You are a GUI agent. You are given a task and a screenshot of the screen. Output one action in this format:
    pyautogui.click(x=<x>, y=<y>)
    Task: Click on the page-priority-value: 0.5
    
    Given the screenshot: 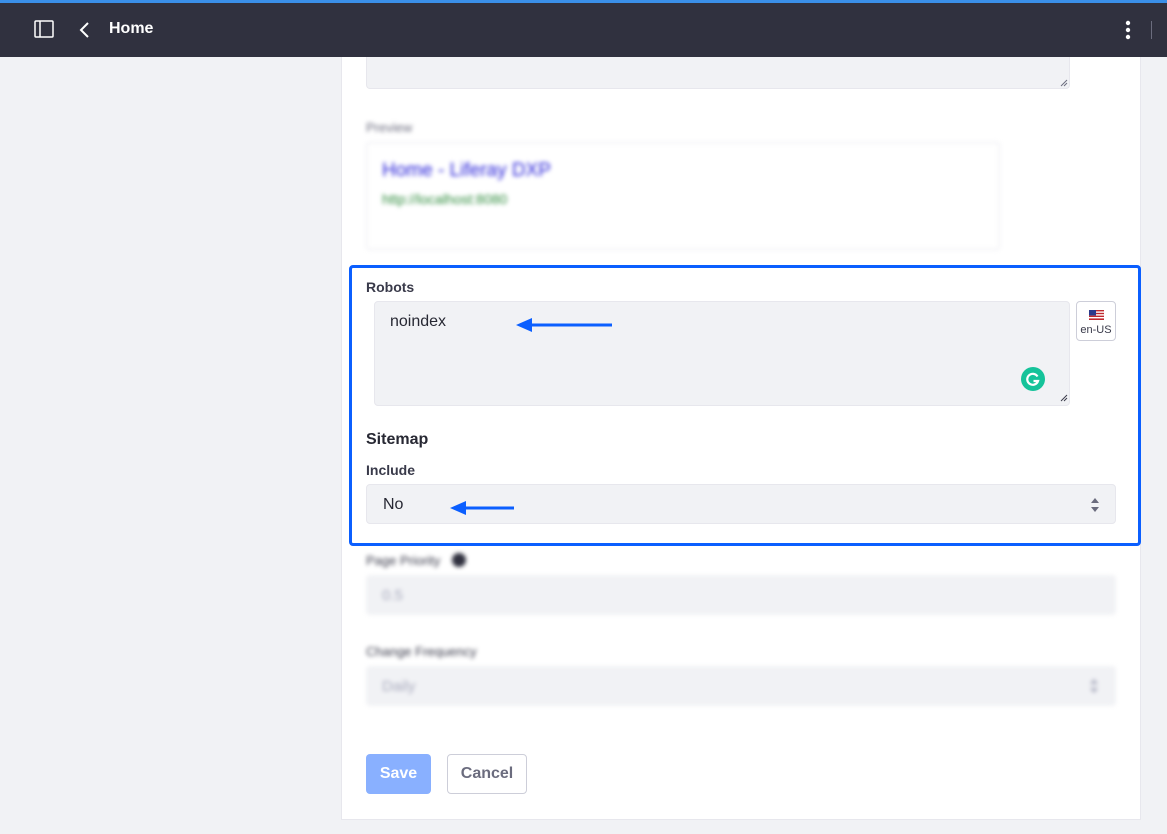 What is the action you would take?
    pyautogui.click(x=392, y=595)
    